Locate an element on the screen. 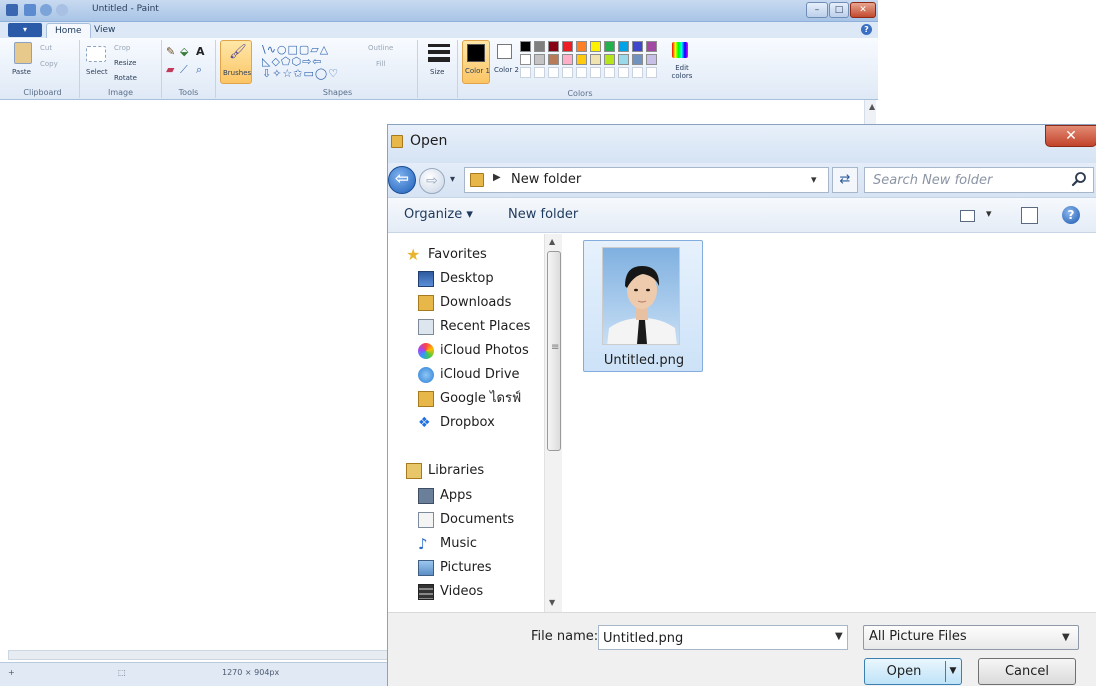 The height and width of the screenshot is (686, 1096). rotate-button: Rotate is located at coordinates (125, 78).